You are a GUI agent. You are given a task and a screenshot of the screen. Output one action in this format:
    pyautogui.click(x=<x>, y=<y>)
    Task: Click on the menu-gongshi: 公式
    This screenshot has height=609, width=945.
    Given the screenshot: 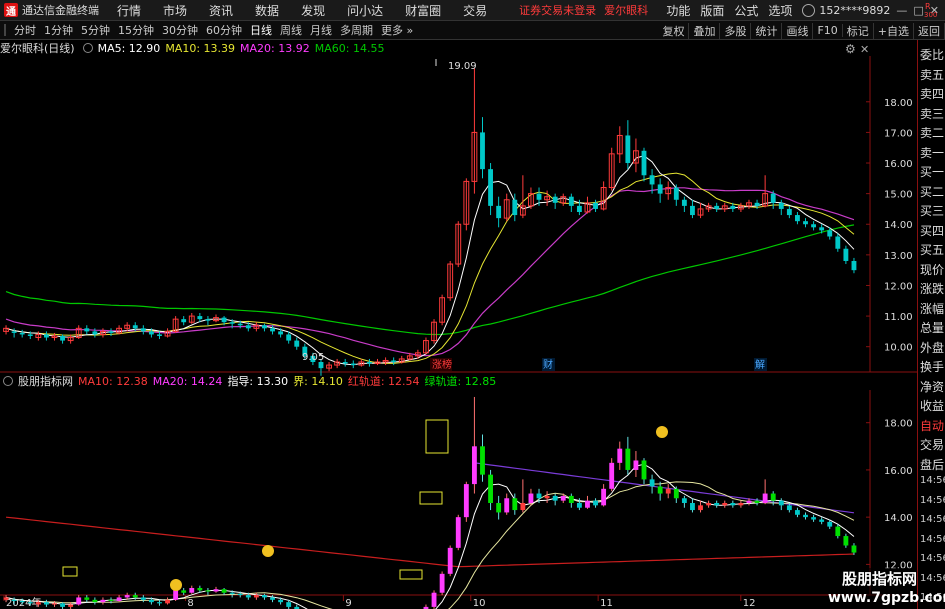 What is the action you would take?
    pyautogui.click(x=746, y=10)
    